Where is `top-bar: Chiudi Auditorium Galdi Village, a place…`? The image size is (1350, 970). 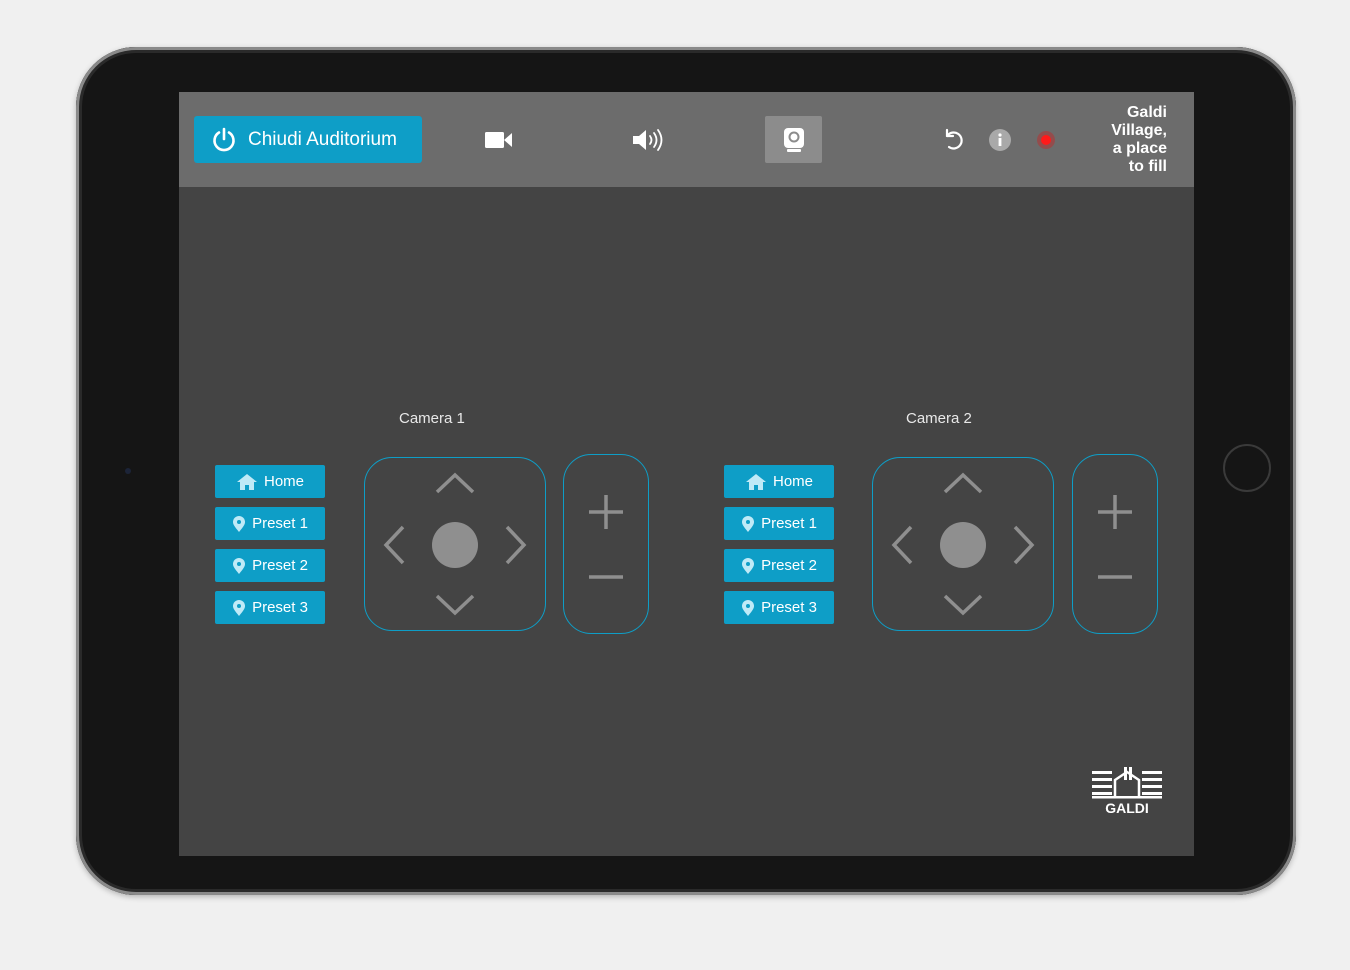 top-bar: Chiudi Auditorium Galdi Village, a place… is located at coordinates (686, 139).